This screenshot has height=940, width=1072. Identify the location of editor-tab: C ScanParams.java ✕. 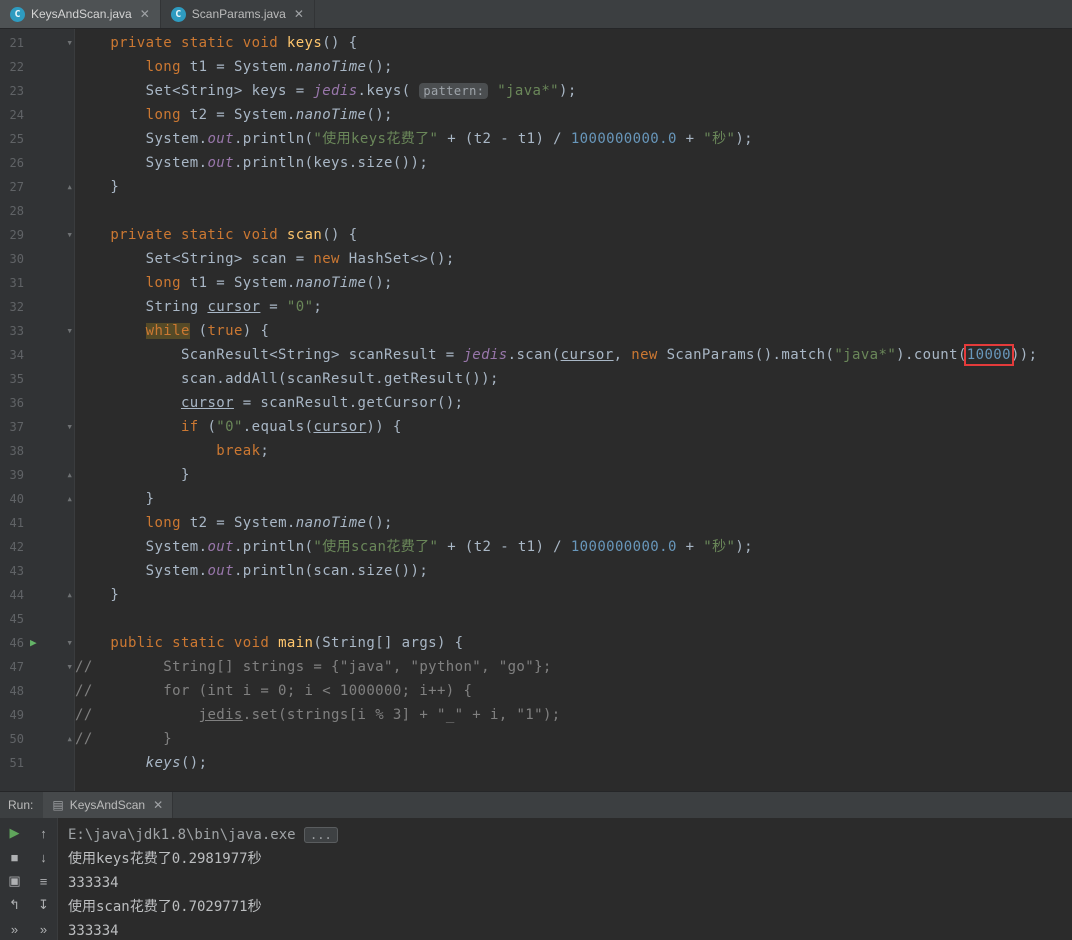
(238, 14).